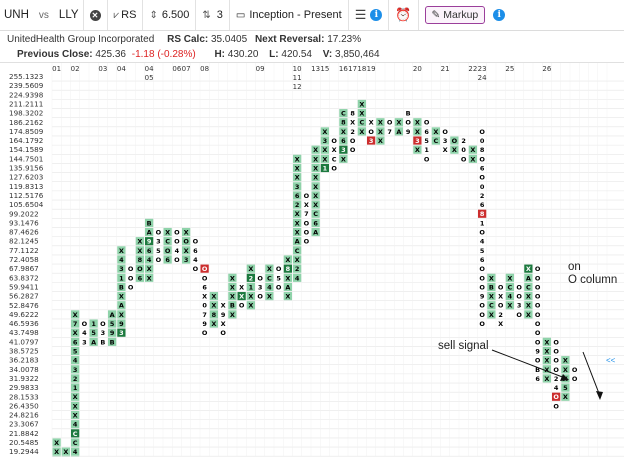 This screenshot has width=624, height=457. What do you see at coordinates (352, 69) in the screenshot?
I see `x-tick-label: 17` at bounding box center [352, 69].